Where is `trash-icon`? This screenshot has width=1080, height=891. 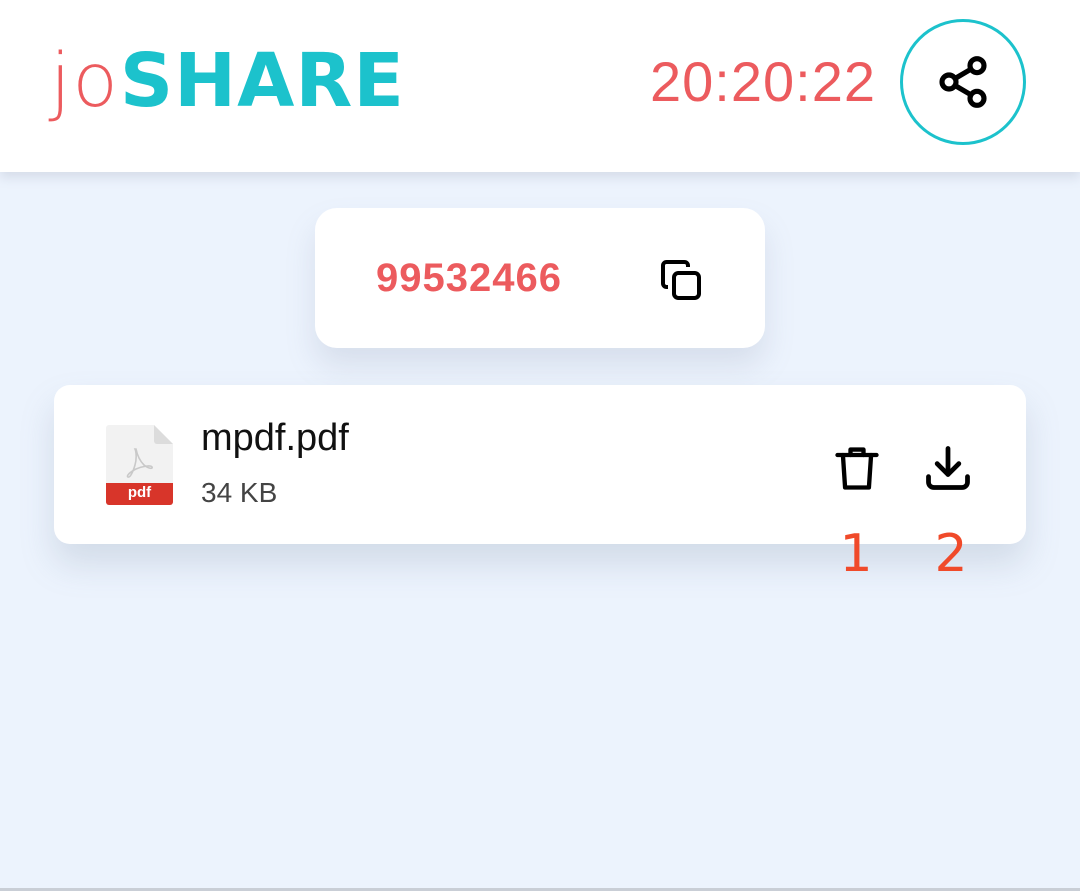
trash-icon is located at coordinates (857, 468).